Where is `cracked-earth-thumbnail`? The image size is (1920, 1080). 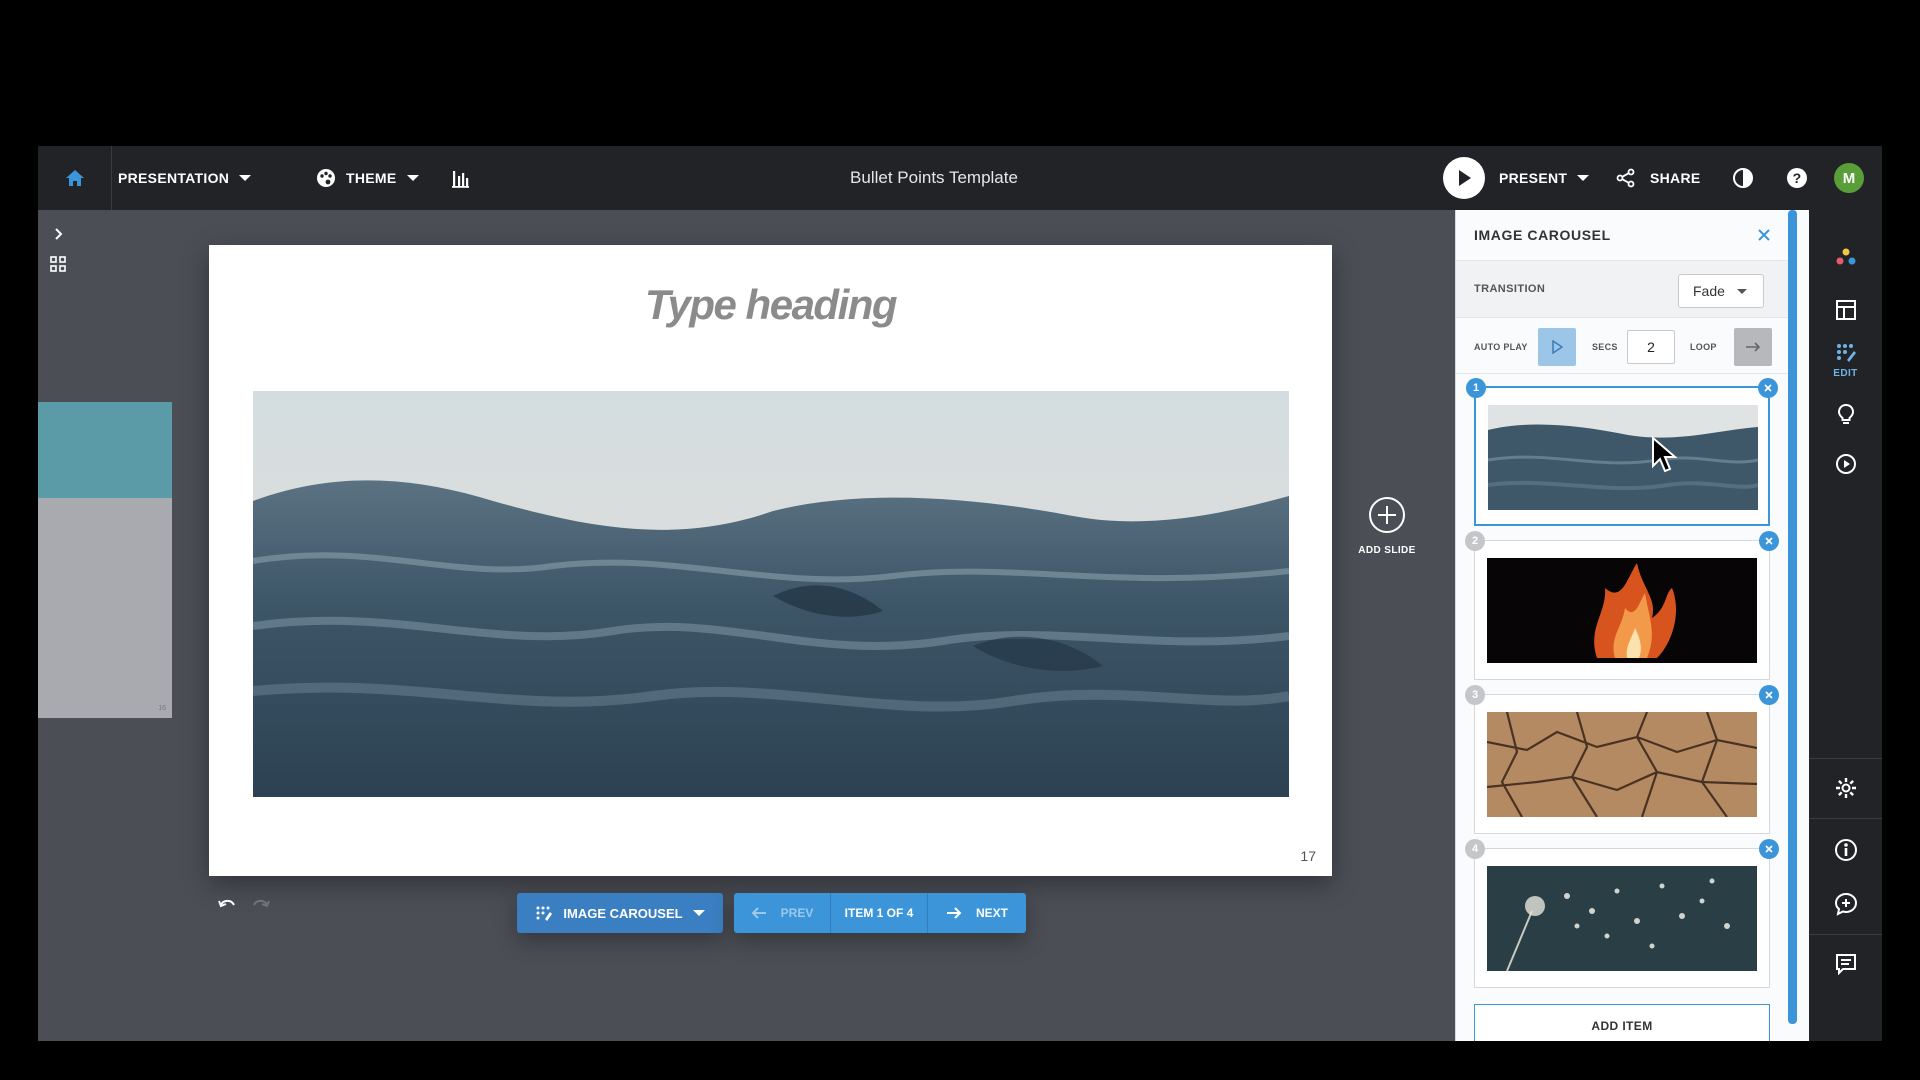 cracked-earth-thumbnail is located at coordinates (1622, 764).